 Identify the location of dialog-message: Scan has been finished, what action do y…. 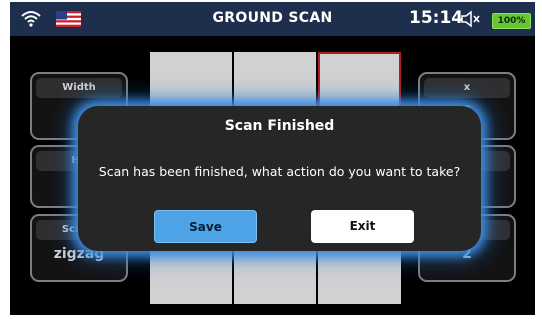
(279, 171).